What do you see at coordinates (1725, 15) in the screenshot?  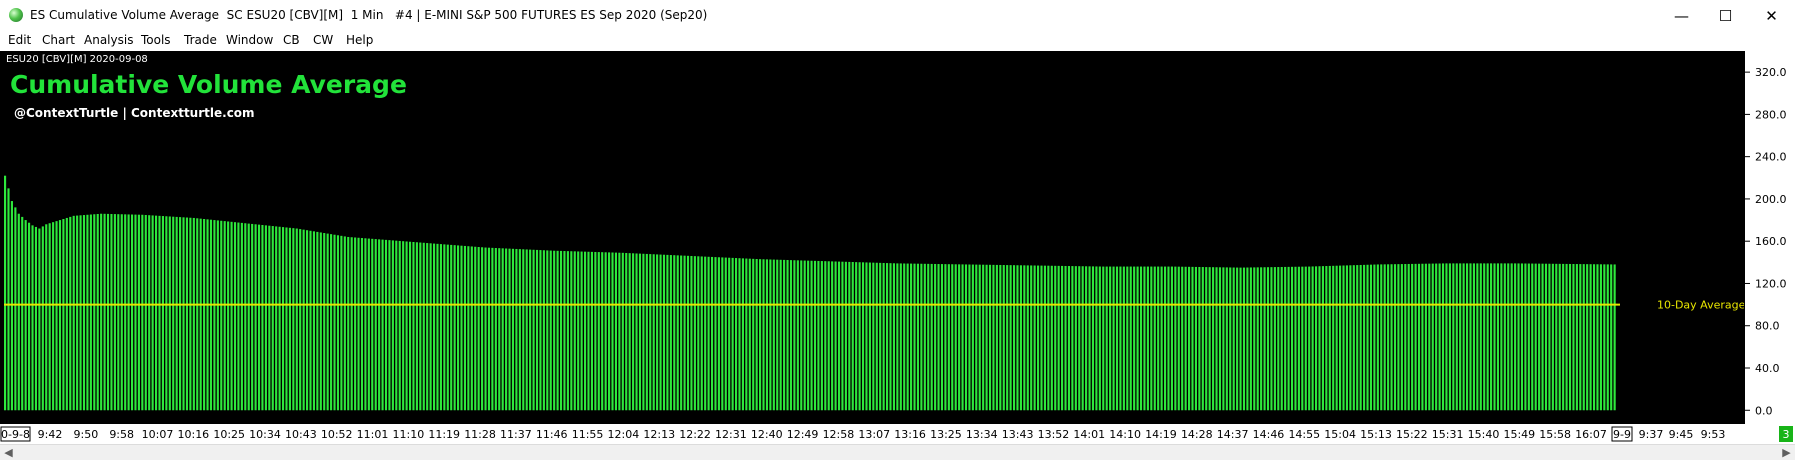 I see `maximize-button: ☐` at bounding box center [1725, 15].